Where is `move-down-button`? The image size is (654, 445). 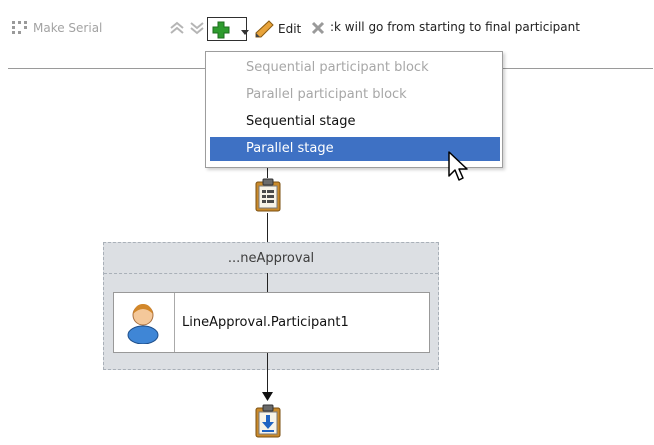
move-down-button is located at coordinates (197, 29).